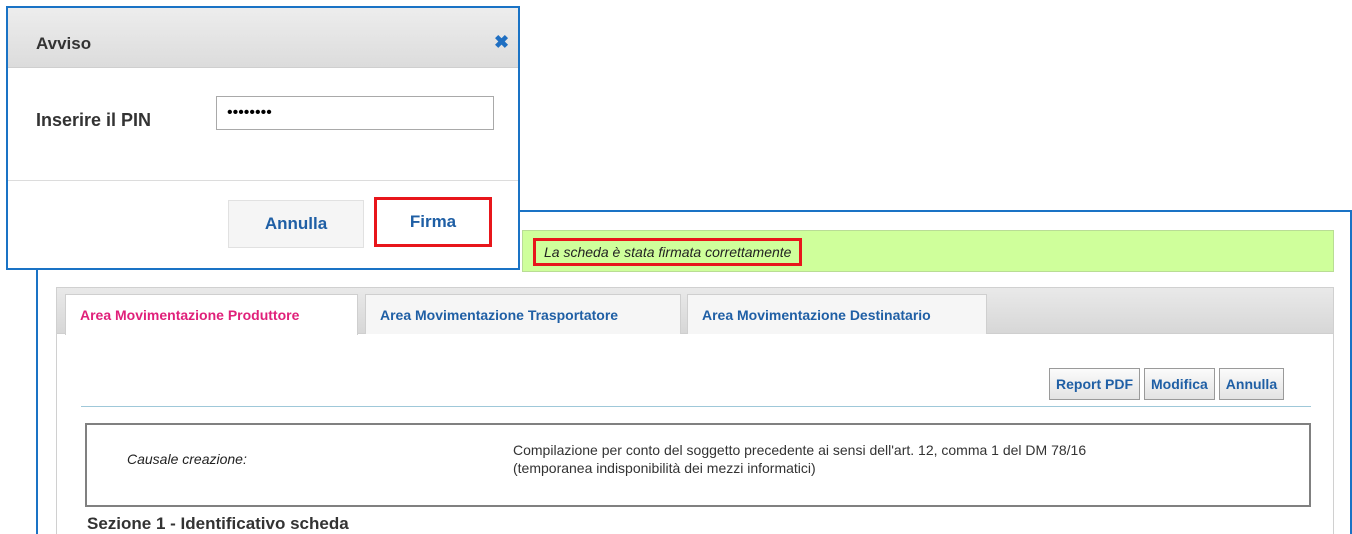  I want to click on cancel-record-button: Annulla, so click(1251, 384).